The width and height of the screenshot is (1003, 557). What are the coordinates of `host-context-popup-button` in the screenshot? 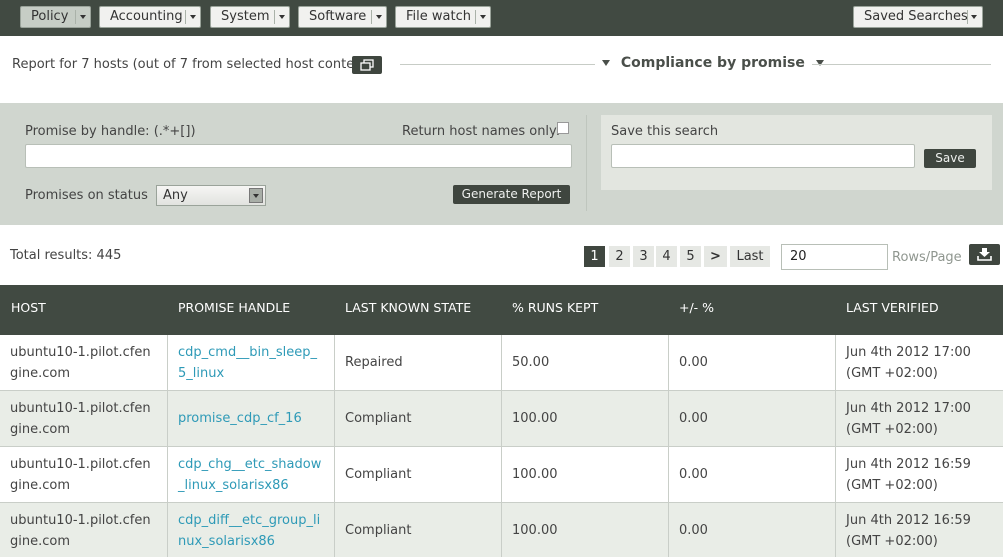 It's located at (367, 65).